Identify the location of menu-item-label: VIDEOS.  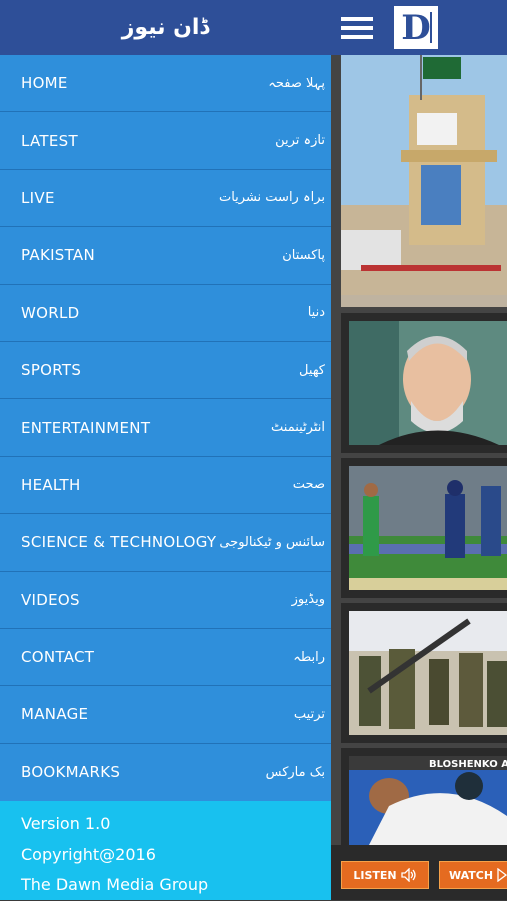
(50, 599).